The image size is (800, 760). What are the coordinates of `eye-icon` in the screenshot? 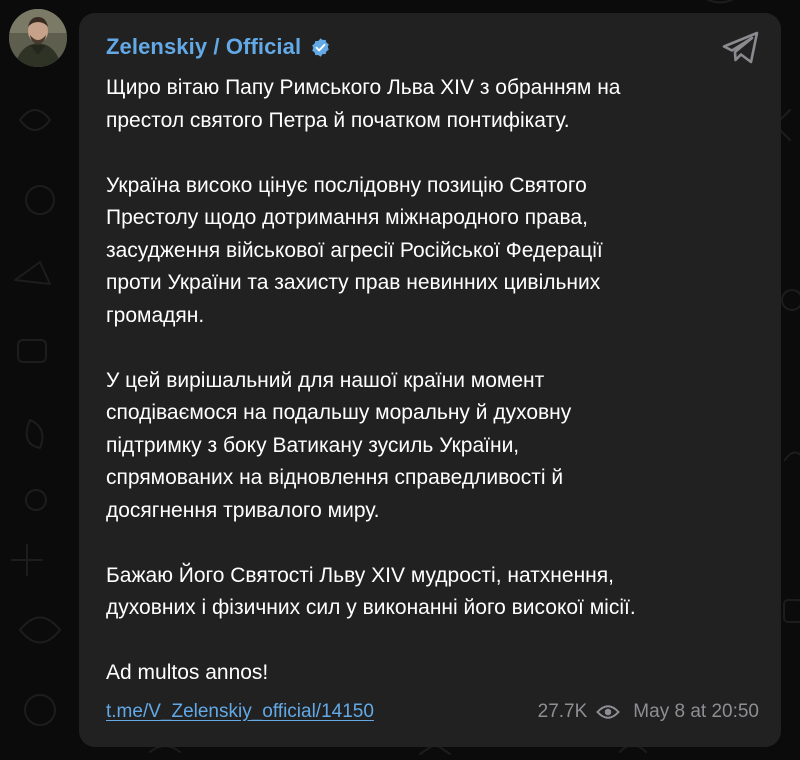 It's located at (608, 712).